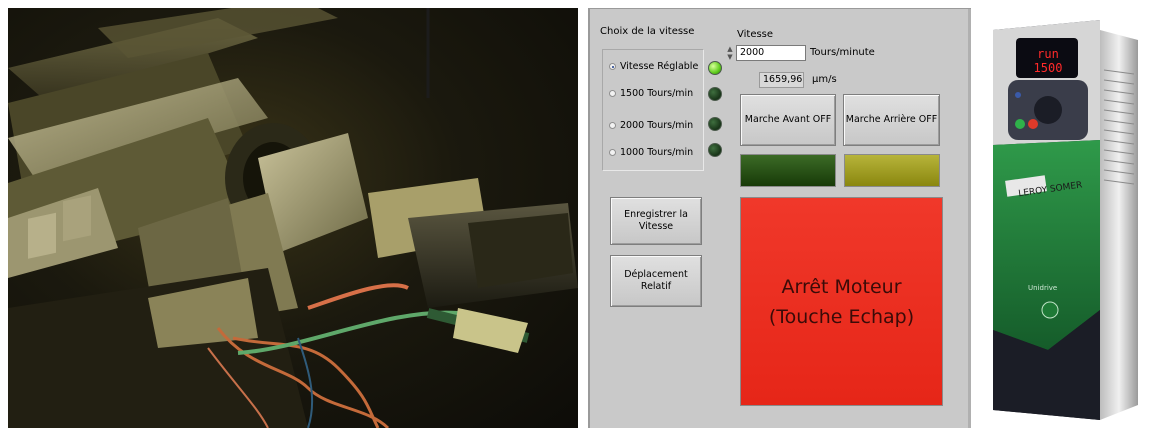 The width and height of the screenshot is (1152, 430). I want to click on speed-unit: Tours/minute, so click(842, 52).